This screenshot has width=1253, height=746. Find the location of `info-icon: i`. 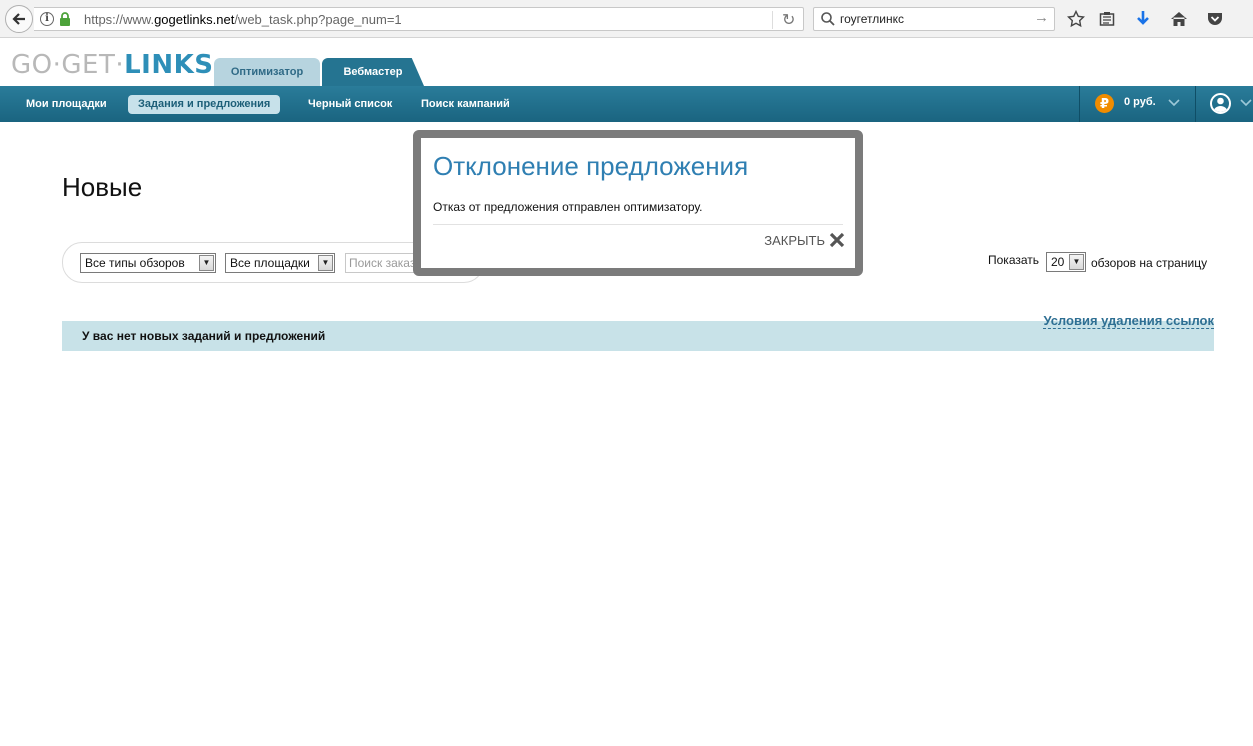

info-icon: i is located at coordinates (47, 19).